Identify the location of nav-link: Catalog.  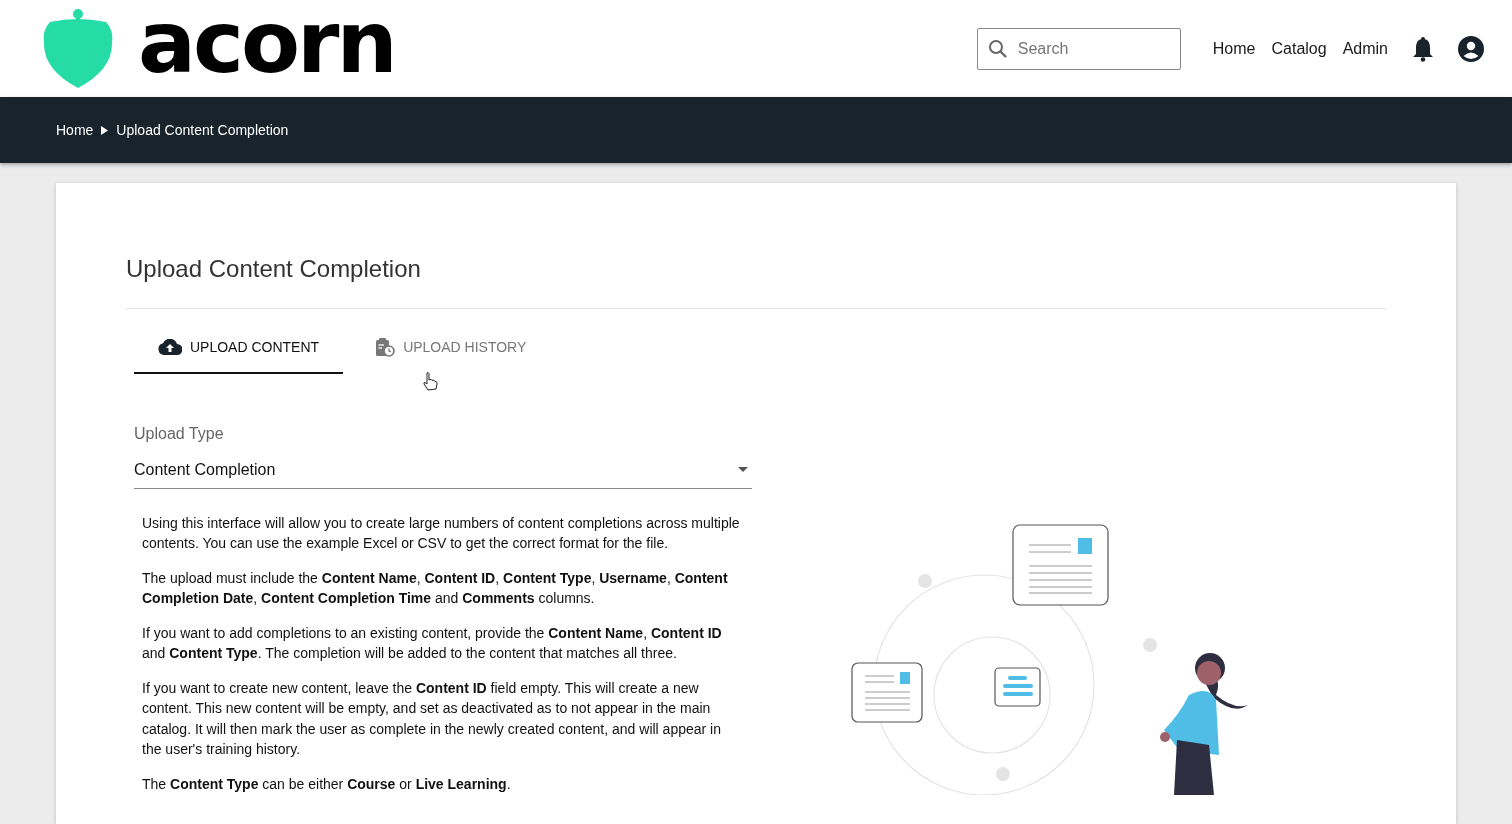
(1299, 48).